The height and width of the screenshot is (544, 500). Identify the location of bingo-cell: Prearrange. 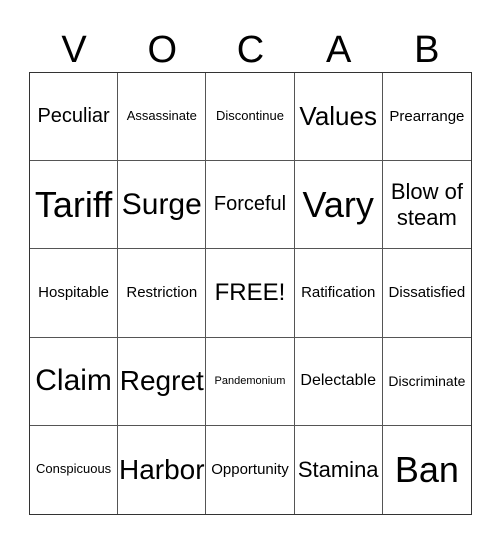
(426, 117).